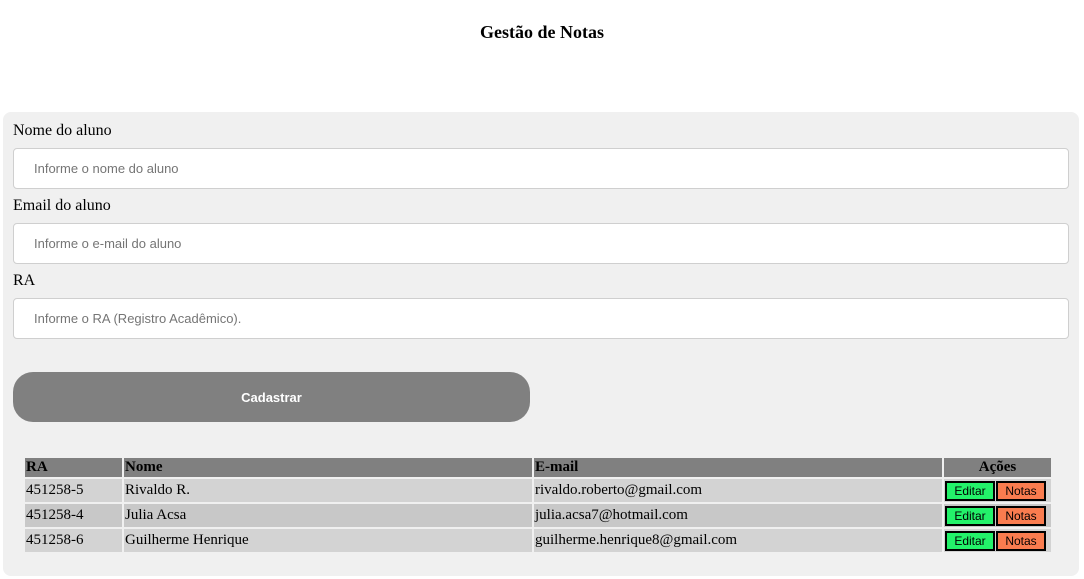 The height and width of the screenshot is (579, 1084). What do you see at coordinates (328, 490) in the screenshot?
I see `cell-name: Rivaldo R.` at bounding box center [328, 490].